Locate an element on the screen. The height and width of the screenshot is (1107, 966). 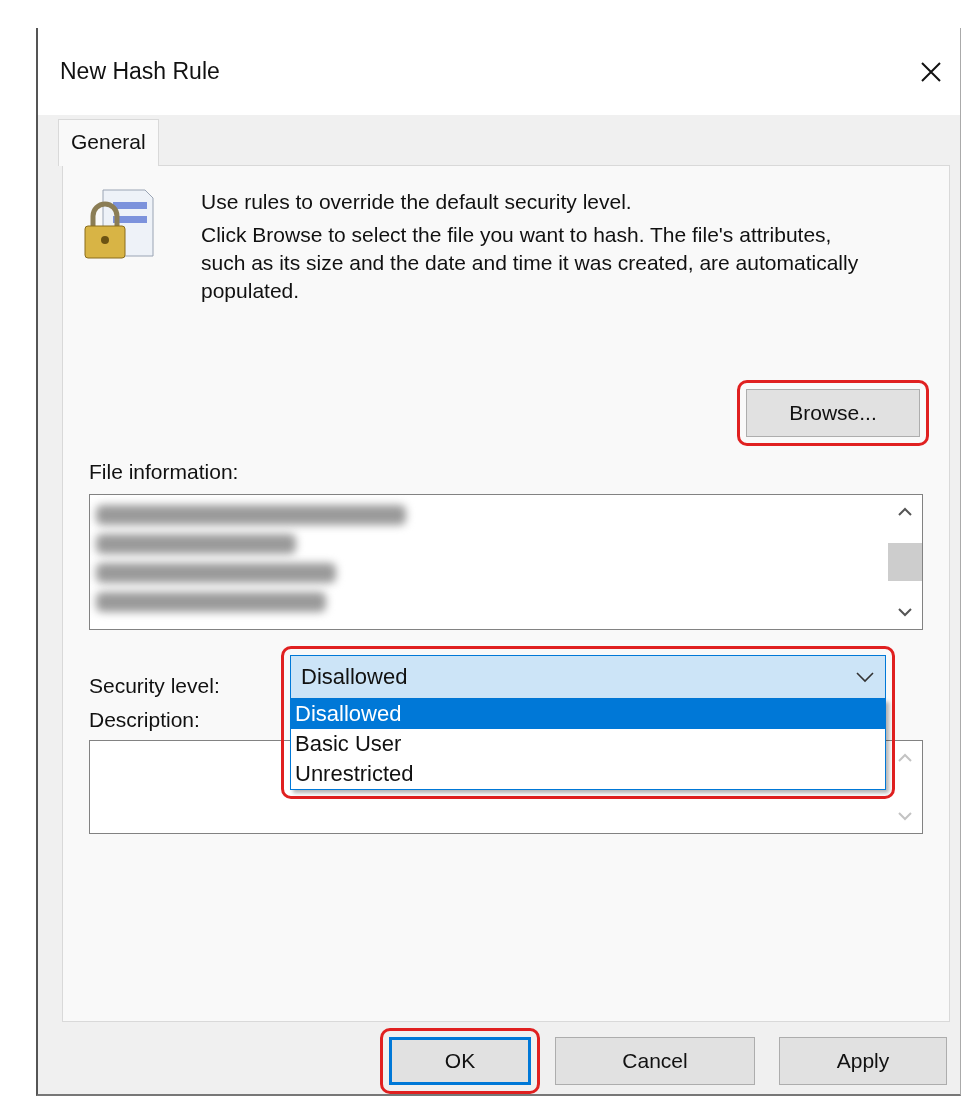
security-level-label: Security level: is located at coordinates (155, 686).